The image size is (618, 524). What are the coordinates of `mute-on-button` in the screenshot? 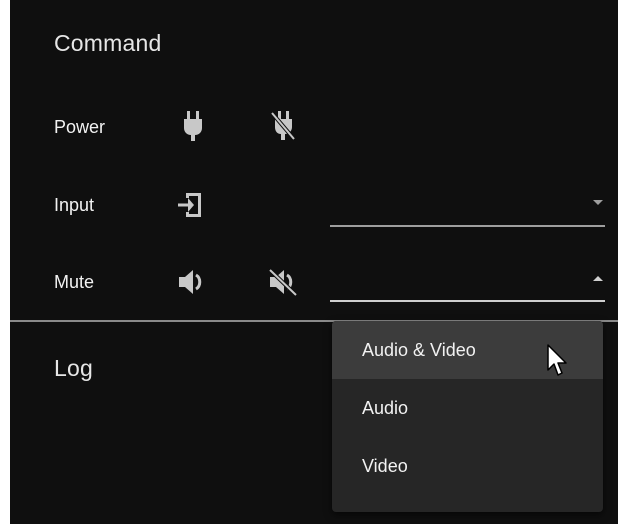 It's located at (192, 282).